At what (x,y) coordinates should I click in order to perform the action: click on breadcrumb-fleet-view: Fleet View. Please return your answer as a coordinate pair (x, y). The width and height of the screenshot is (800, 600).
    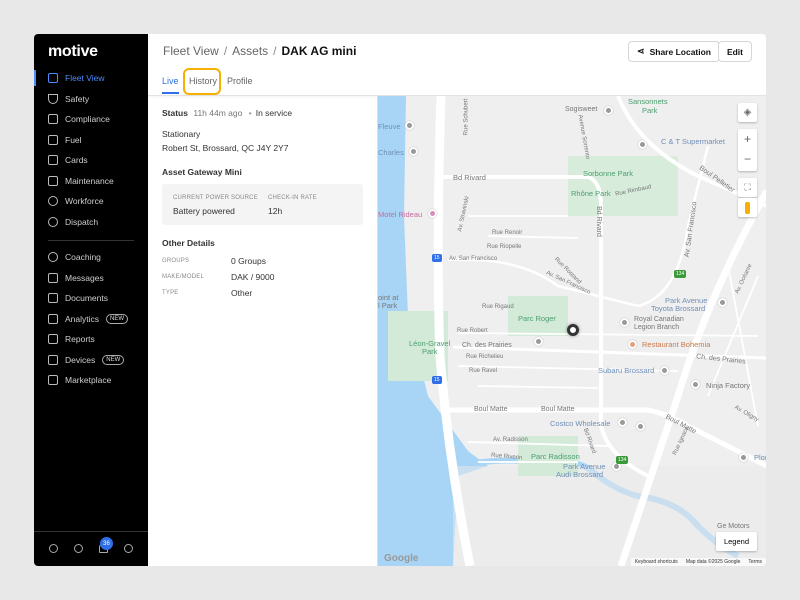
    Looking at the image, I should click on (191, 51).